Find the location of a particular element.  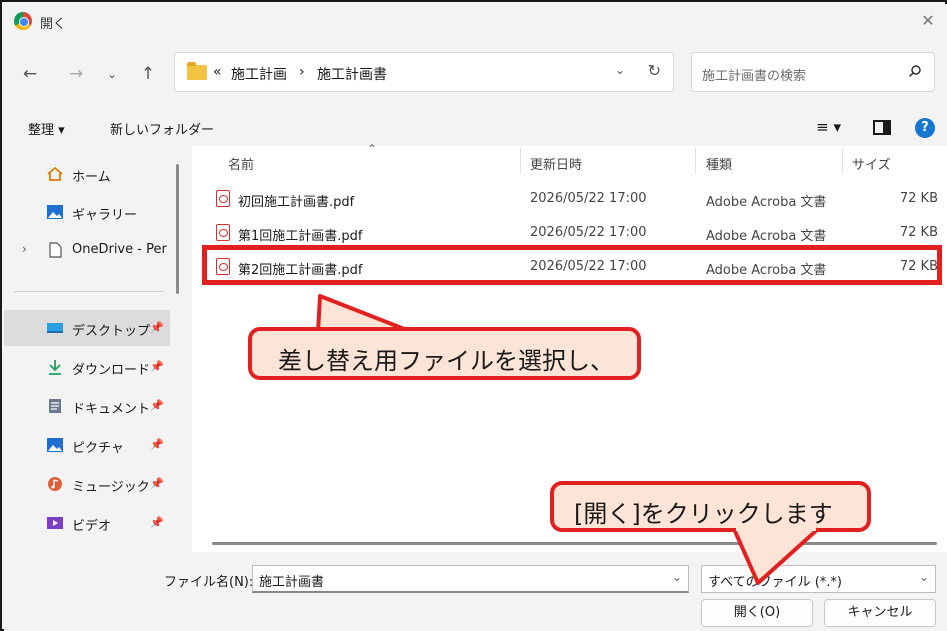

selected-file-highlight is located at coordinates (572, 265).